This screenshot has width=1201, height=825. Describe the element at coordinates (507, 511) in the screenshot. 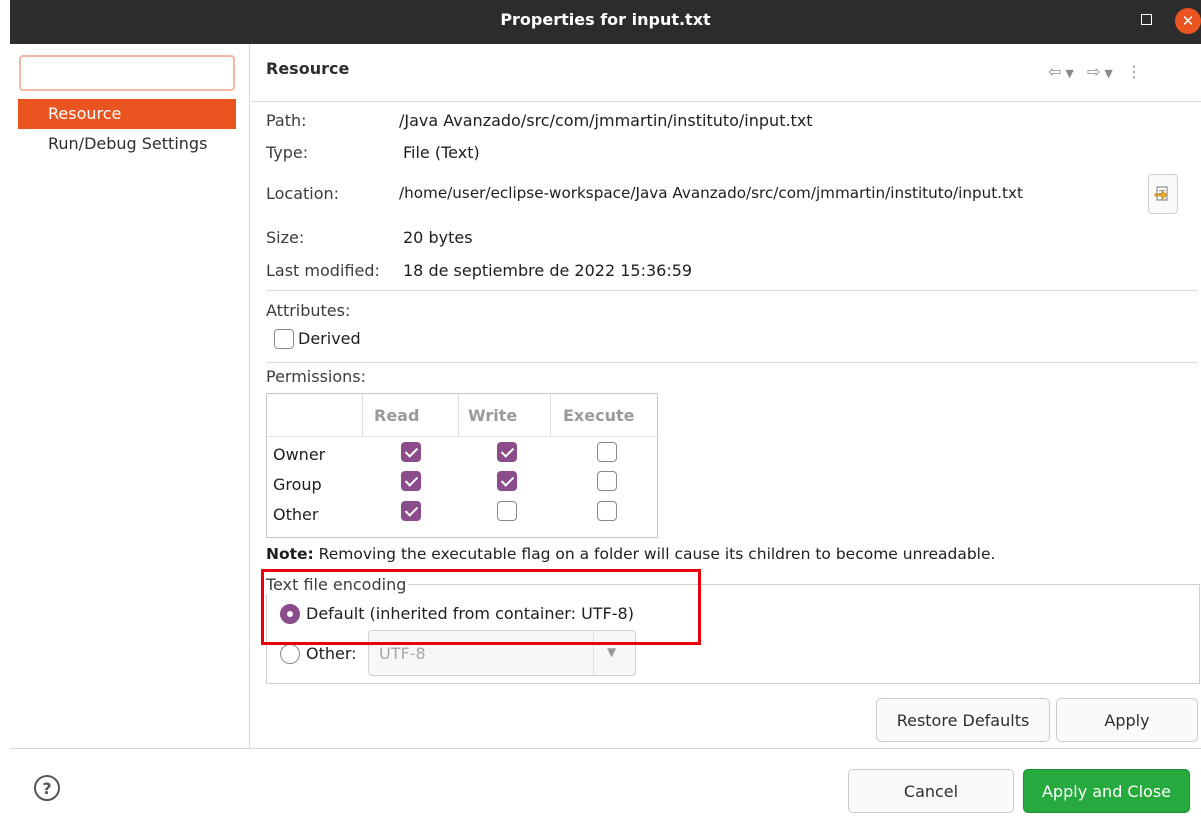

I see `other-write-checkbox` at that location.